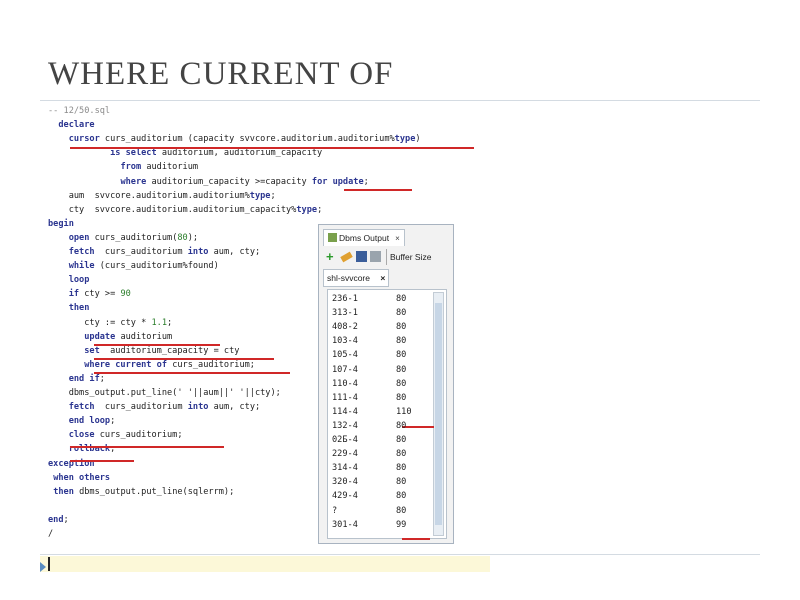 This screenshot has width=800, height=600. What do you see at coordinates (61, 224) in the screenshot?
I see `code-line: begin` at bounding box center [61, 224].